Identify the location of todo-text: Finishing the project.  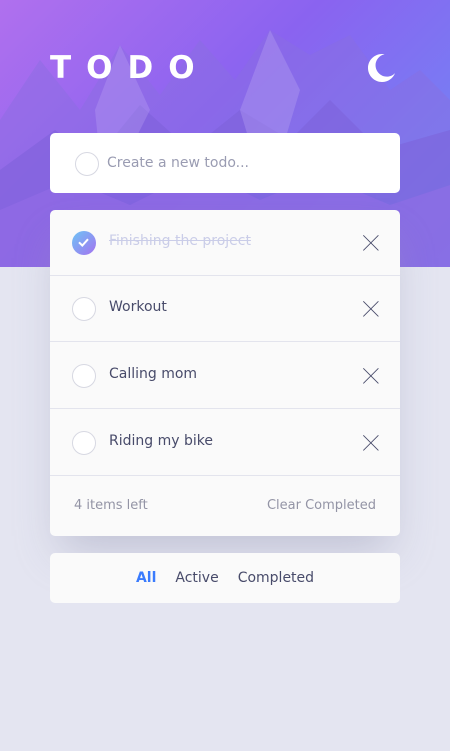
(180, 241).